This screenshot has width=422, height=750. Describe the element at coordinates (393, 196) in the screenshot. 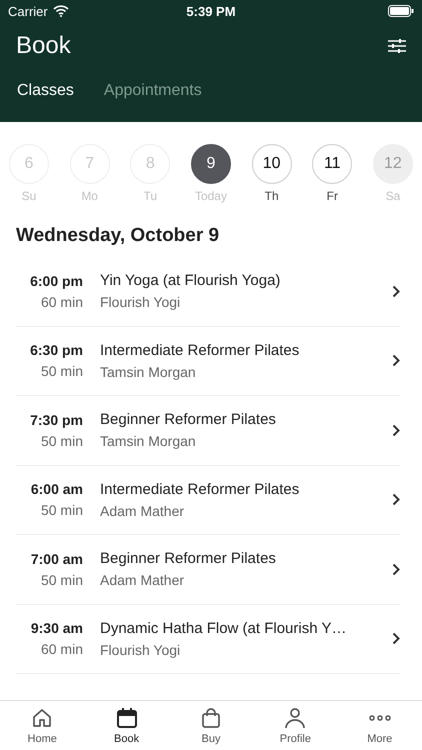

I see `day-label: Sa` at that location.